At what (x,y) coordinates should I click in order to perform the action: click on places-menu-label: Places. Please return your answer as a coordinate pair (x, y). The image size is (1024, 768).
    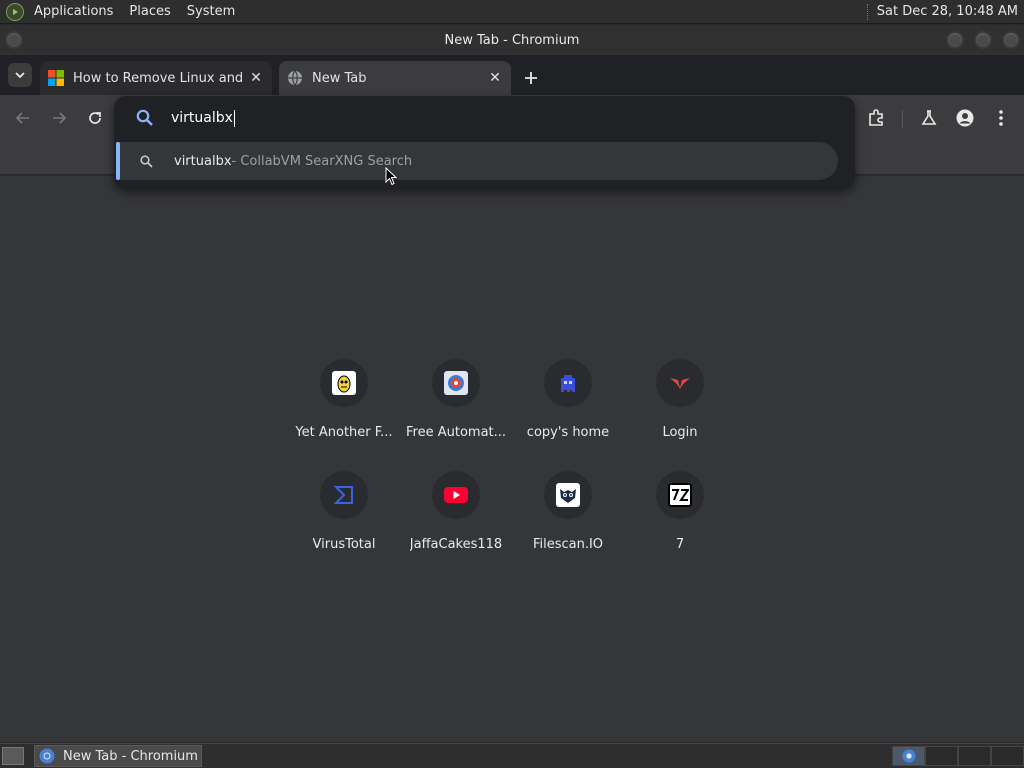
    Looking at the image, I should click on (149, 11).